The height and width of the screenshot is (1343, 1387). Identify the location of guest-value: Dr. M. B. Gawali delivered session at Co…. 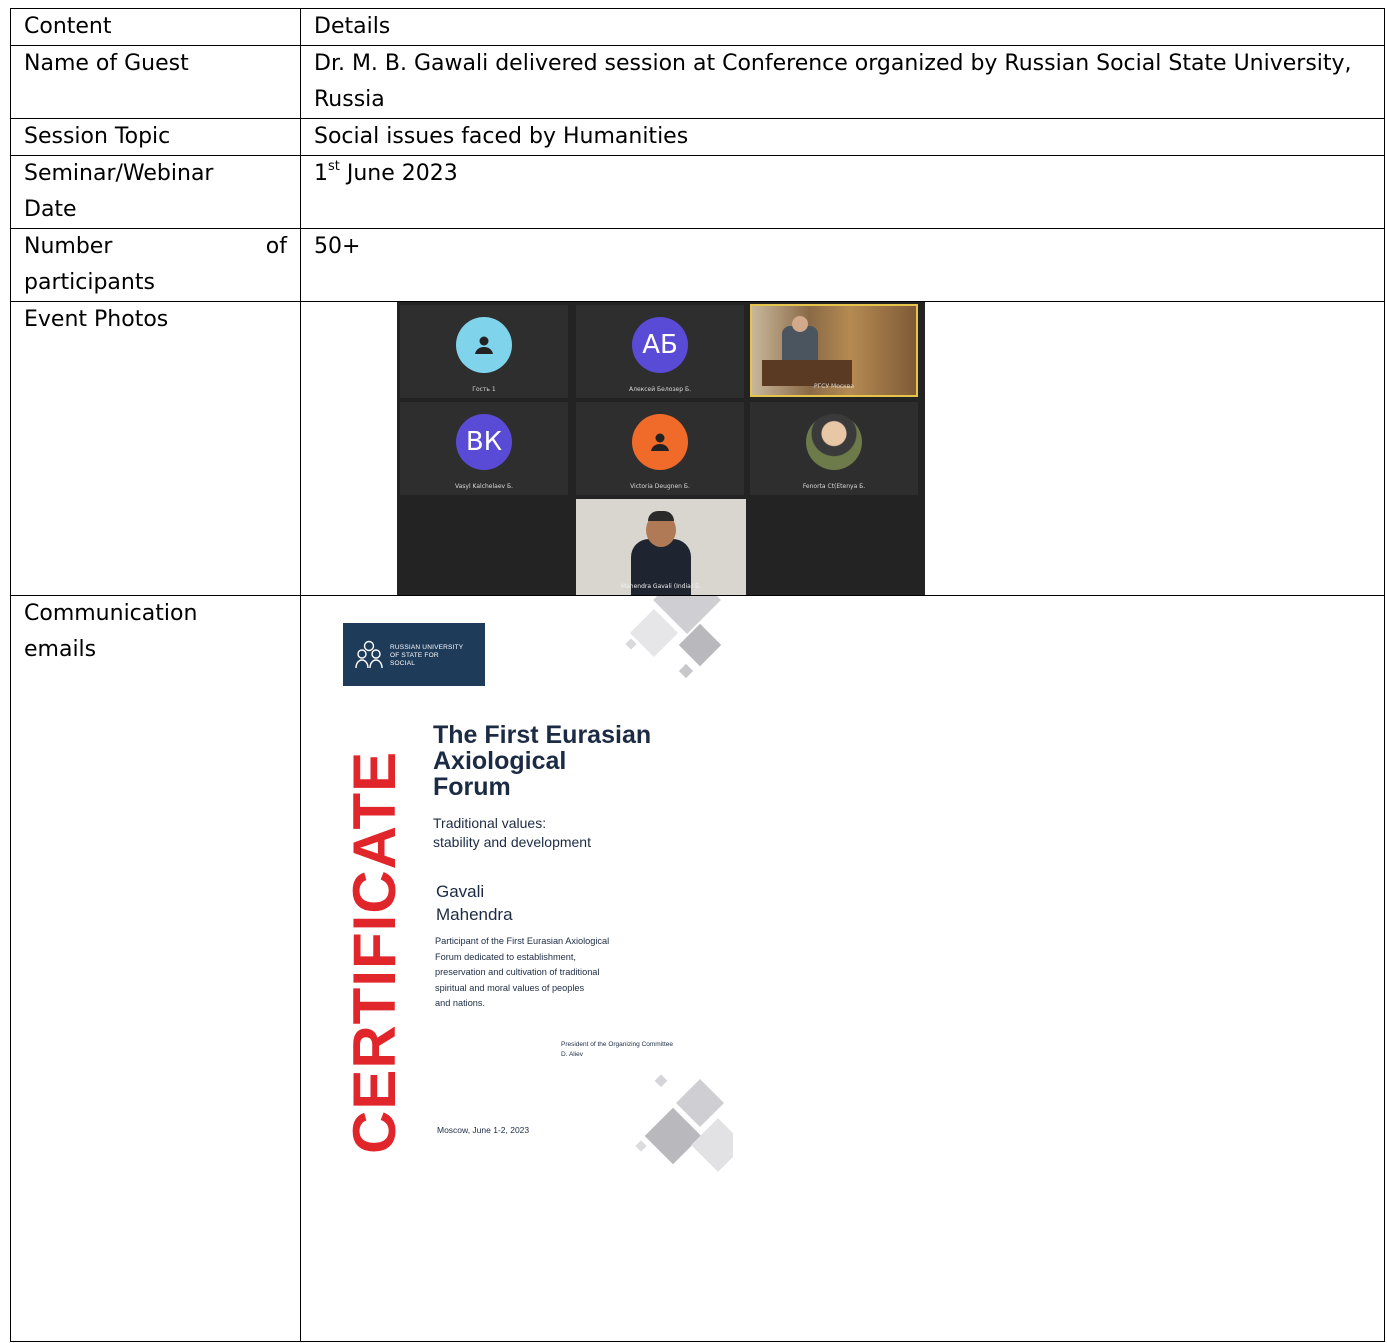
(842, 82).